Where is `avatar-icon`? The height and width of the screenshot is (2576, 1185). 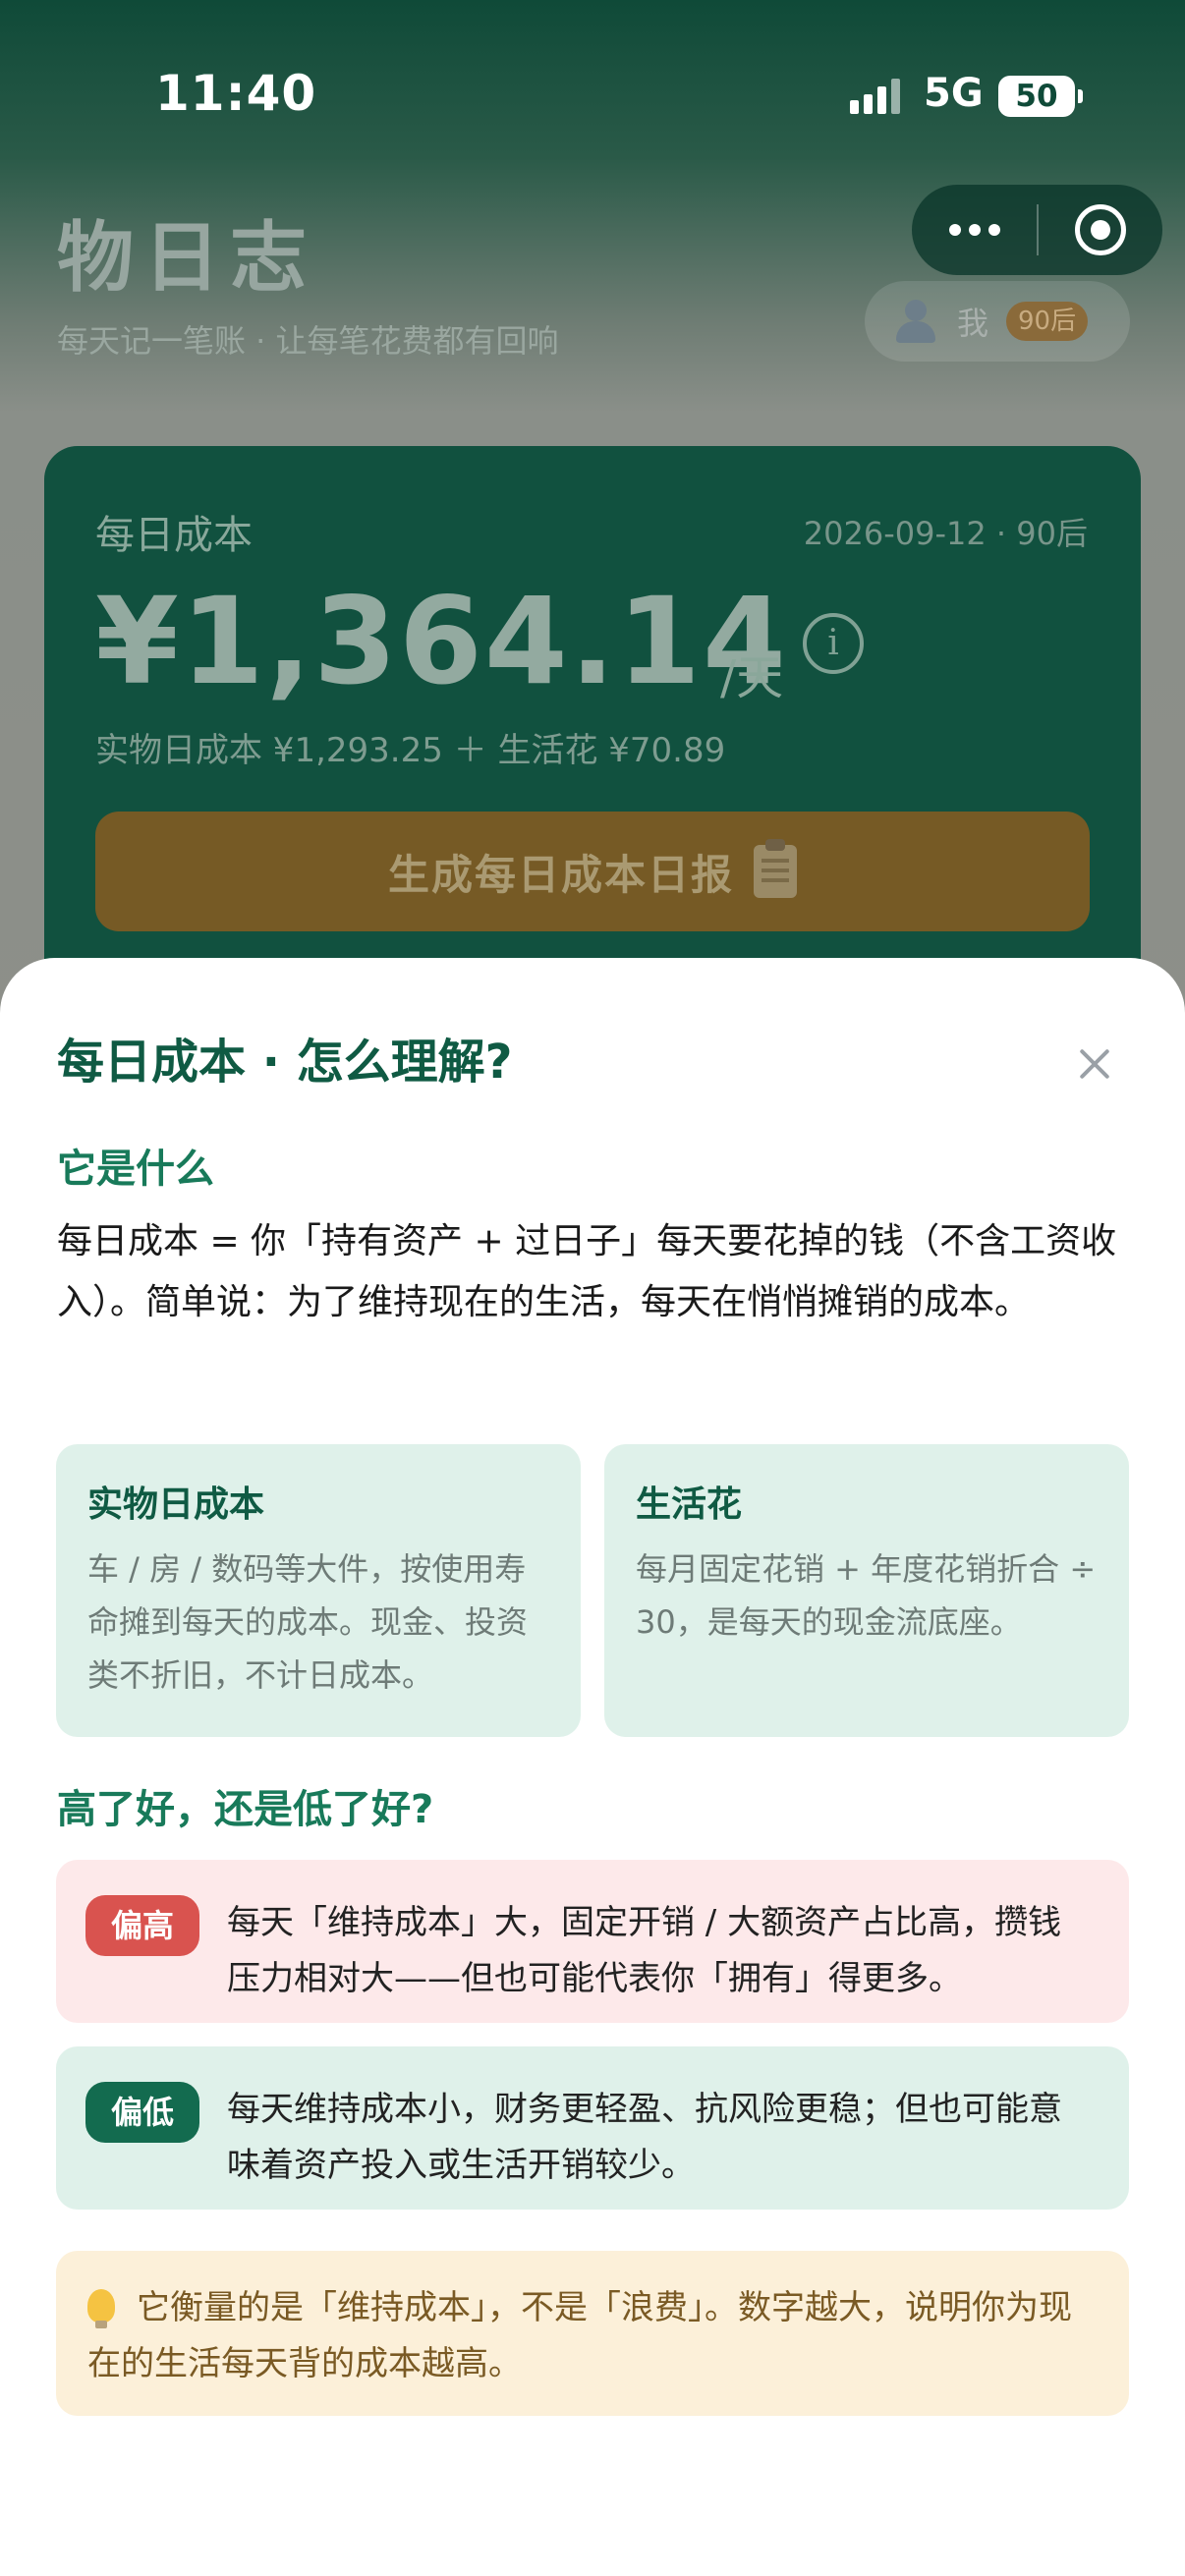
avatar-icon is located at coordinates (916, 321).